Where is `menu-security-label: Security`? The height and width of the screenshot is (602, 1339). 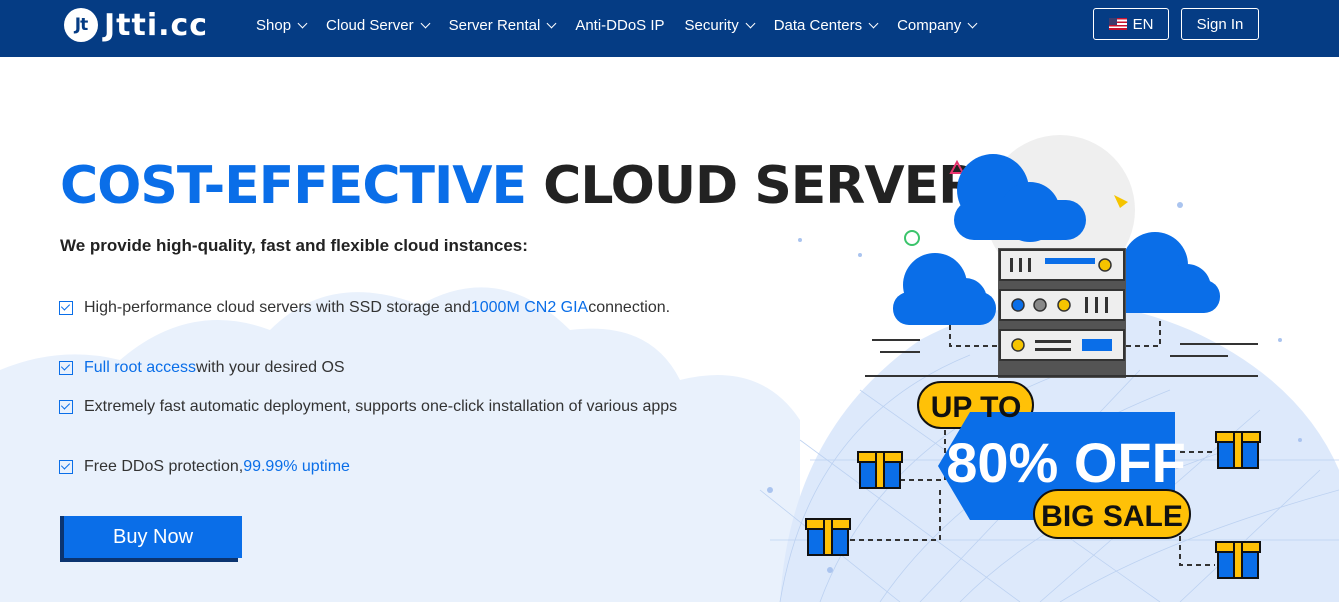 menu-security-label: Security is located at coordinates (711, 25).